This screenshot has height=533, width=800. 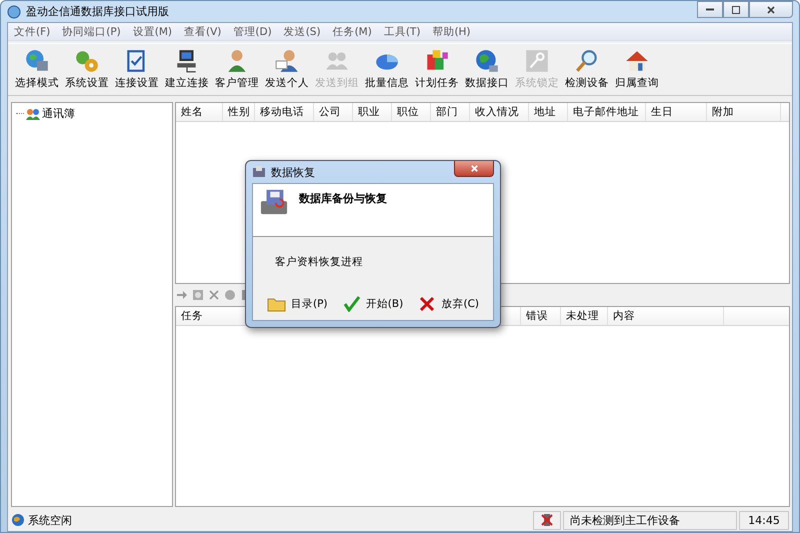 What do you see at coordinates (187, 69) in the screenshot?
I see `toolbar-button: 建立连接` at bounding box center [187, 69].